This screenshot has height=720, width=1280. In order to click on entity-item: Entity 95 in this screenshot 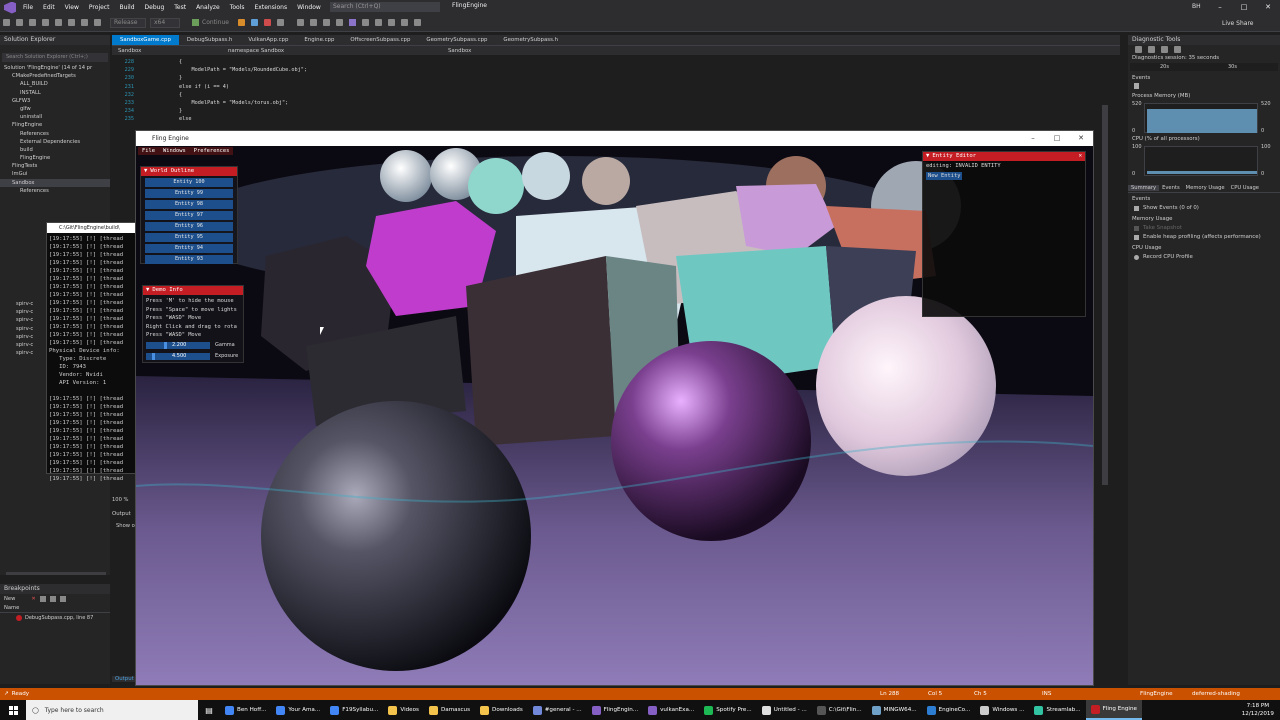, I will do `click(189, 237)`.